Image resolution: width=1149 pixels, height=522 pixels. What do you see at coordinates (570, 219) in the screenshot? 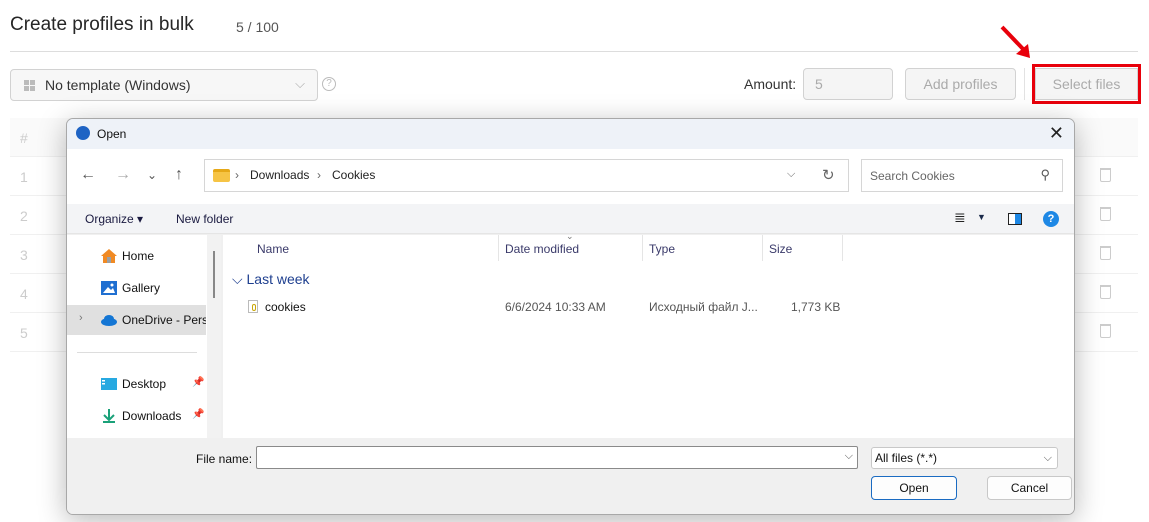
I see `dialog-toolbar: Organize ▾ New folder ≣ ▼ ?` at bounding box center [570, 219].